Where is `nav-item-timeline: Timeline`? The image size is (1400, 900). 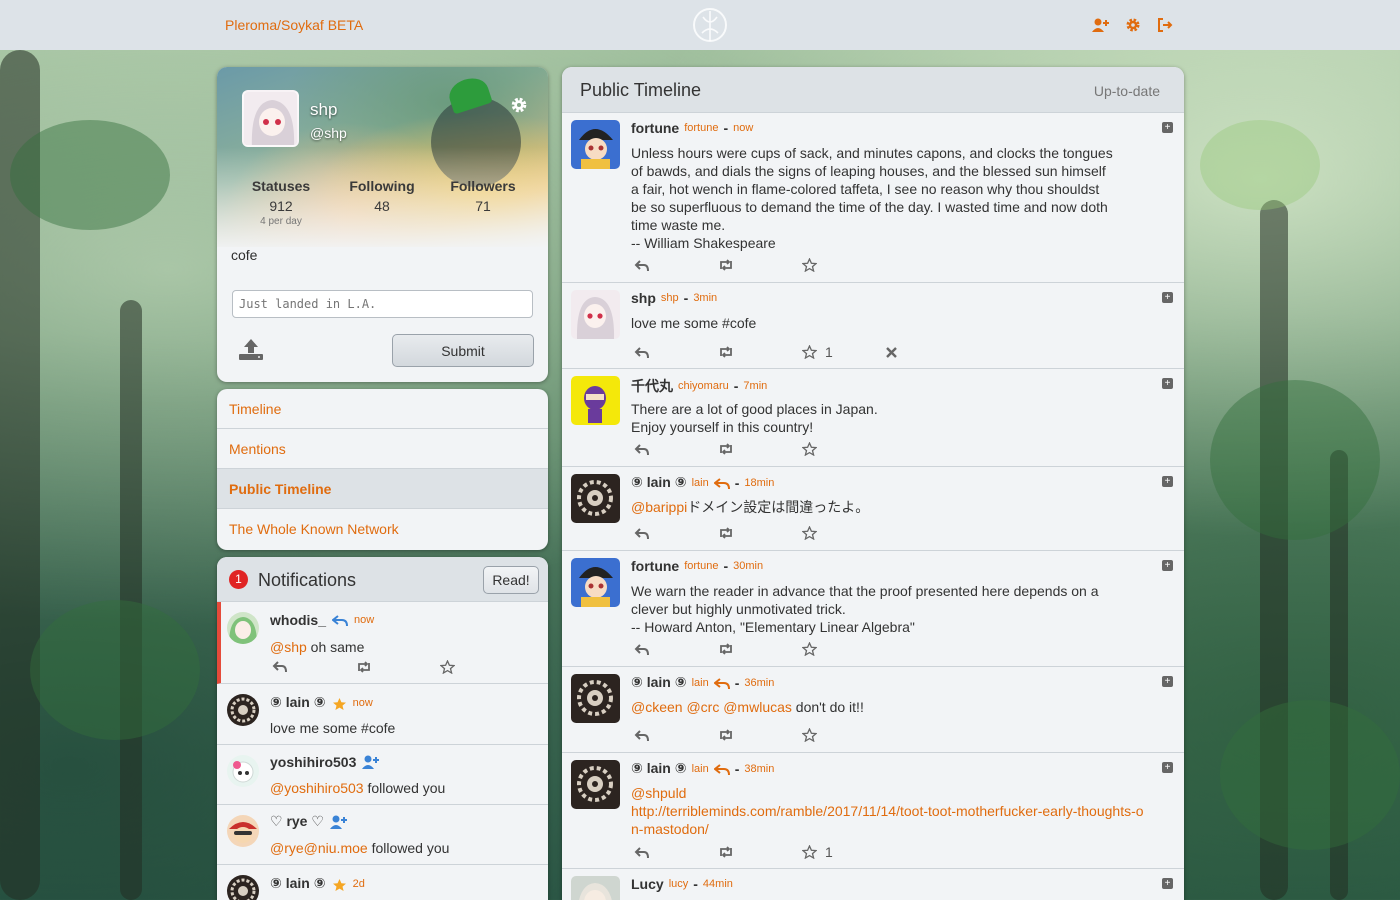 nav-item-timeline: Timeline is located at coordinates (382, 409).